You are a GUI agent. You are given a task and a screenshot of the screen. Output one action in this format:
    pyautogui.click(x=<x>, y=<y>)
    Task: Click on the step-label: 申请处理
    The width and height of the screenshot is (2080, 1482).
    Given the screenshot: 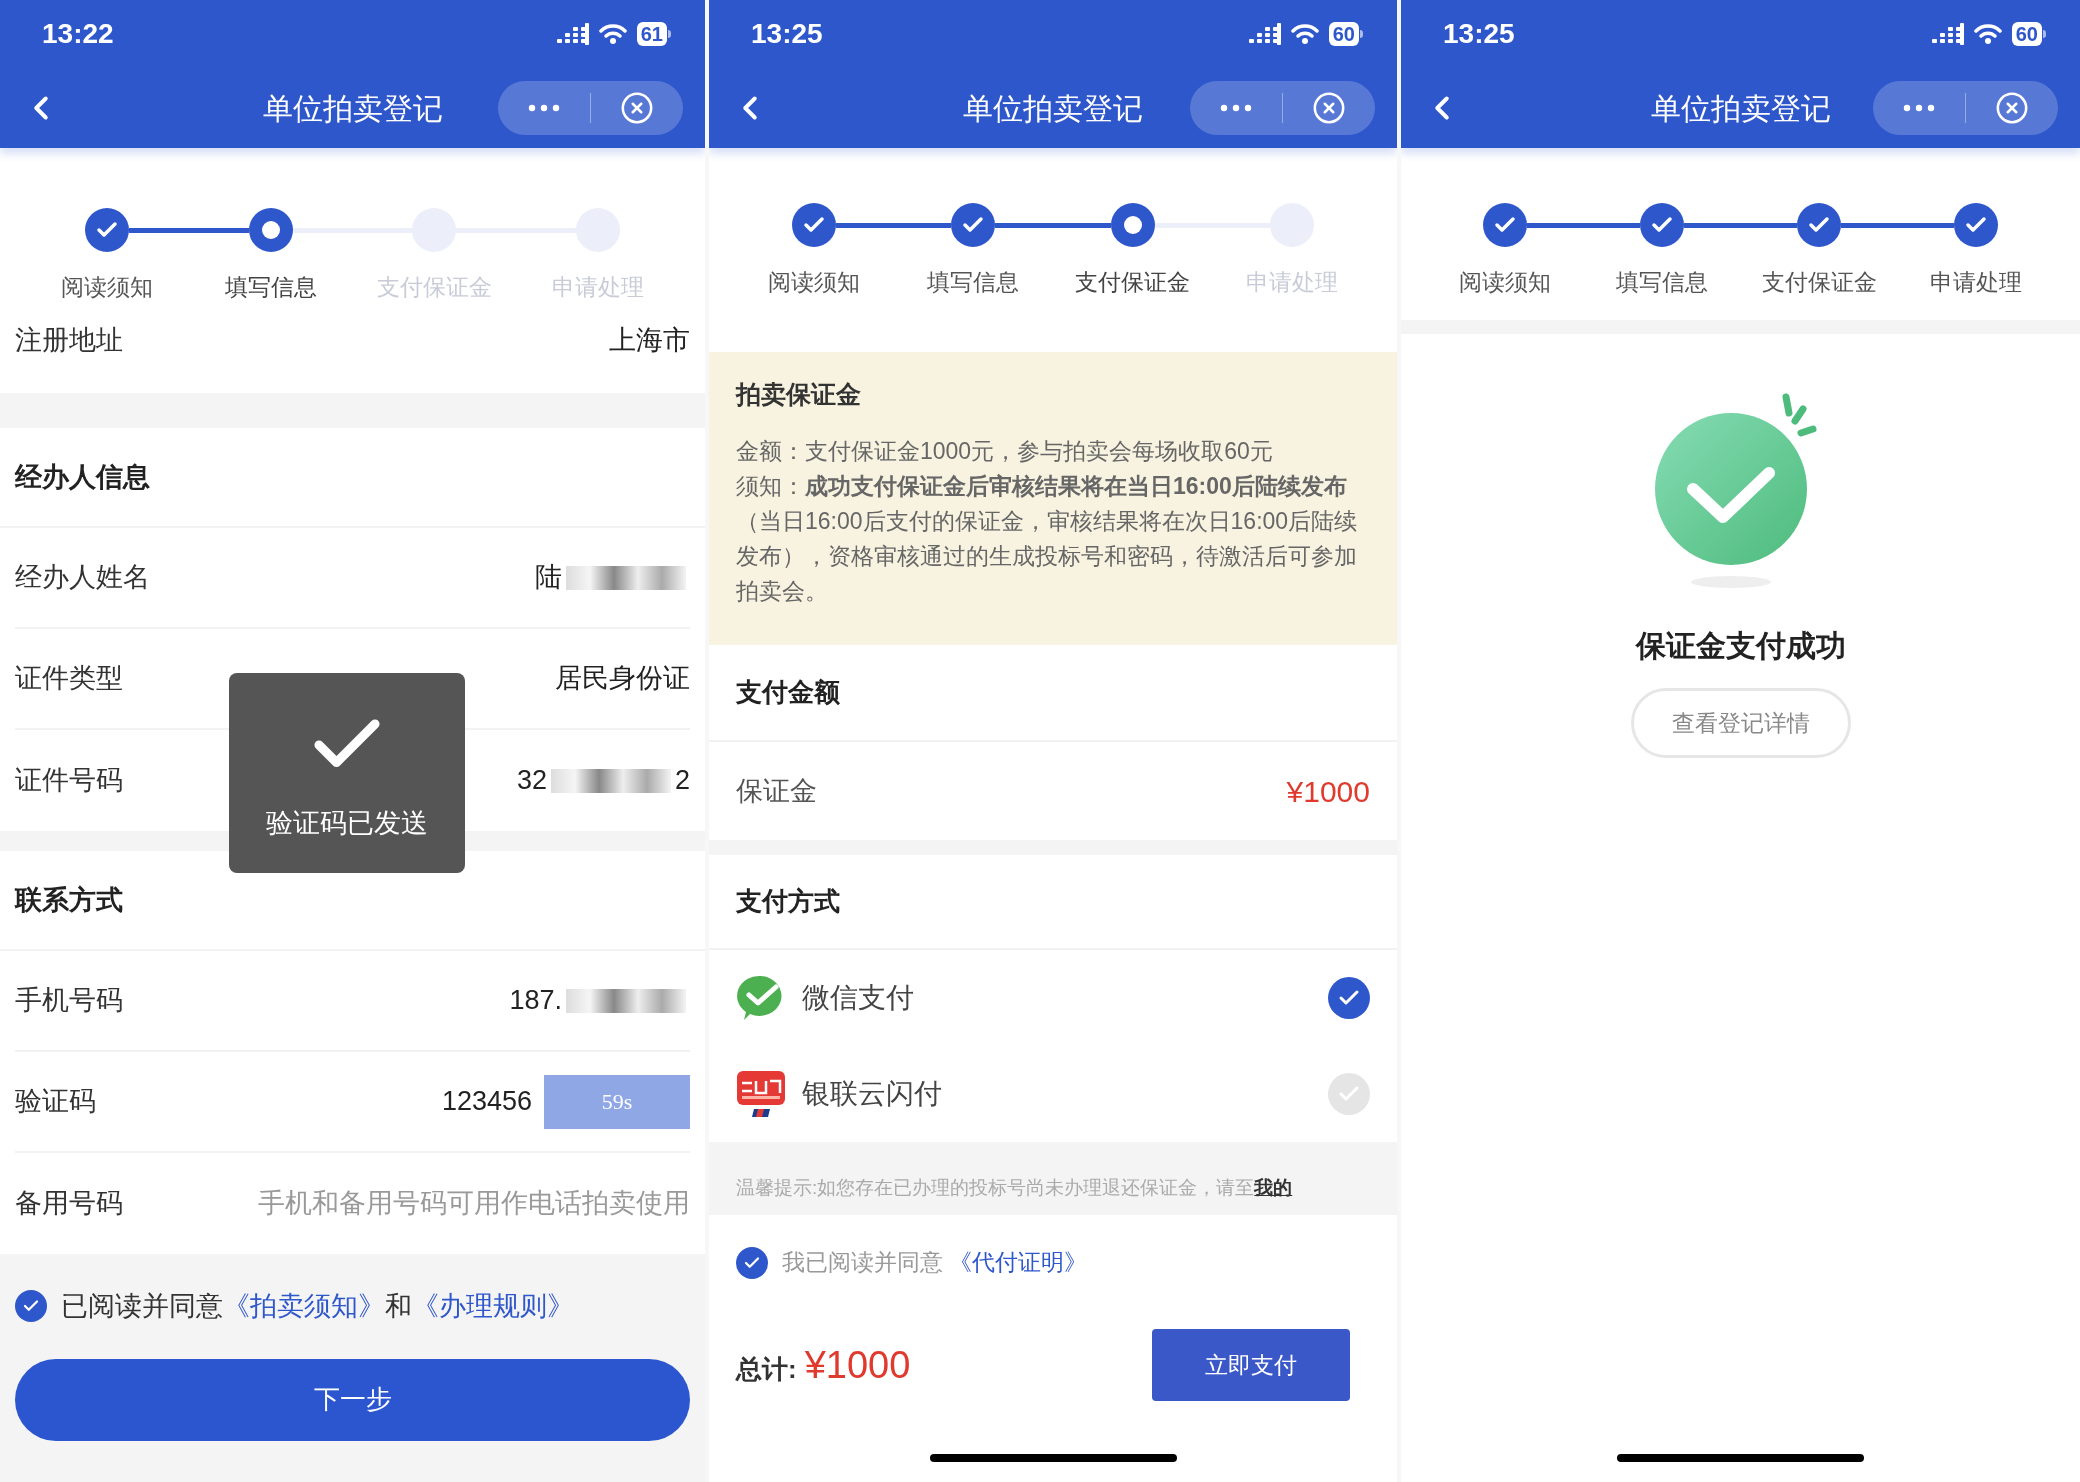 What is the action you would take?
    pyautogui.click(x=1976, y=282)
    